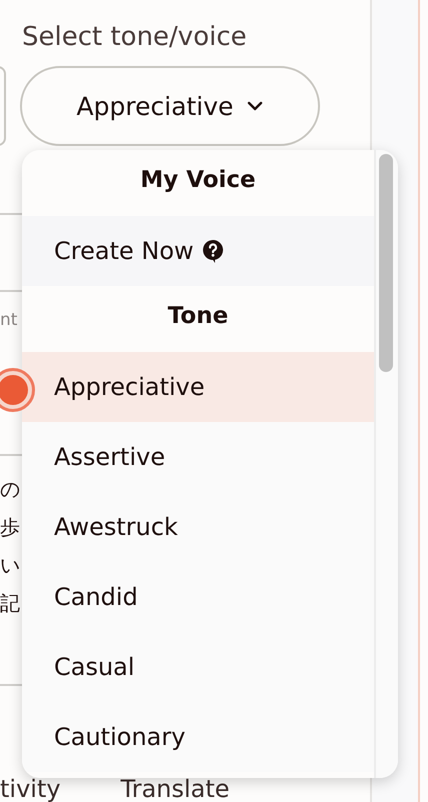 The width and height of the screenshot is (428, 802). What do you see at coordinates (9, 320) in the screenshot?
I see `column-header: nt` at bounding box center [9, 320].